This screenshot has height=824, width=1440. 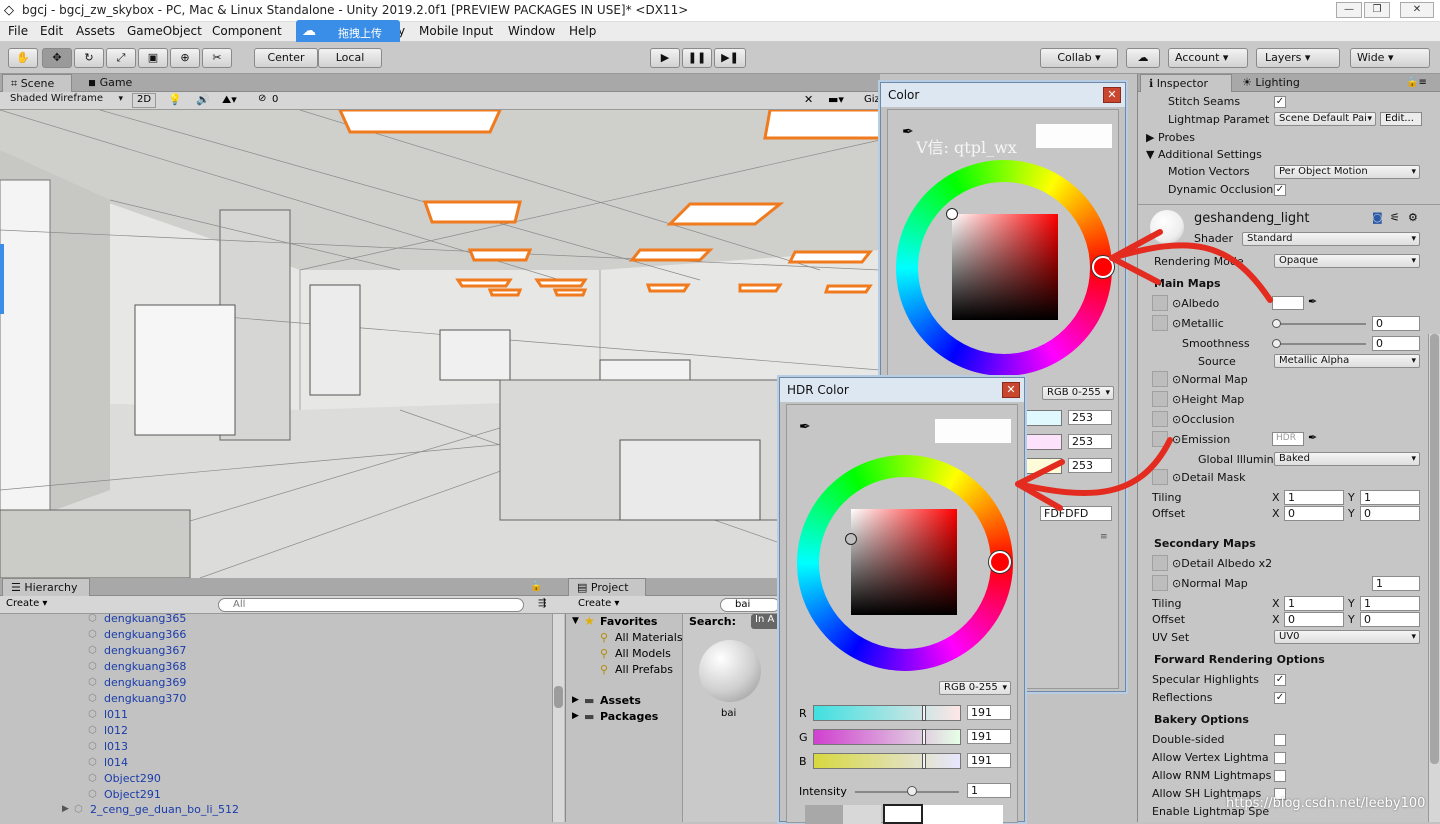 What do you see at coordinates (1326, 803) in the screenshot?
I see `watermark-url: https://blog.csdn.net/leeby100` at bounding box center [1326, 803].